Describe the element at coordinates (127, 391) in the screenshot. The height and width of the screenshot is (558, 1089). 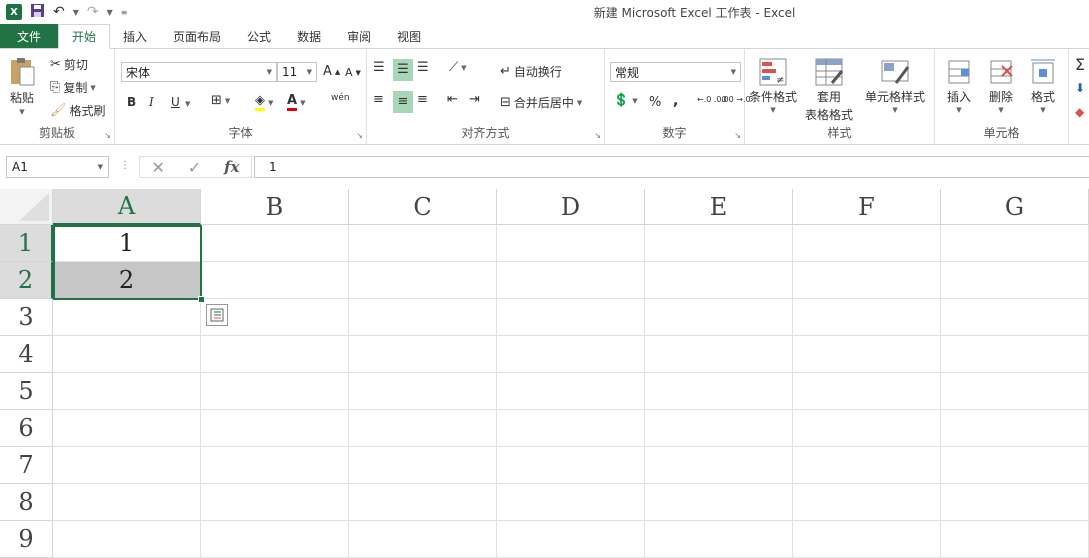
I see `cell-a5` at that location.